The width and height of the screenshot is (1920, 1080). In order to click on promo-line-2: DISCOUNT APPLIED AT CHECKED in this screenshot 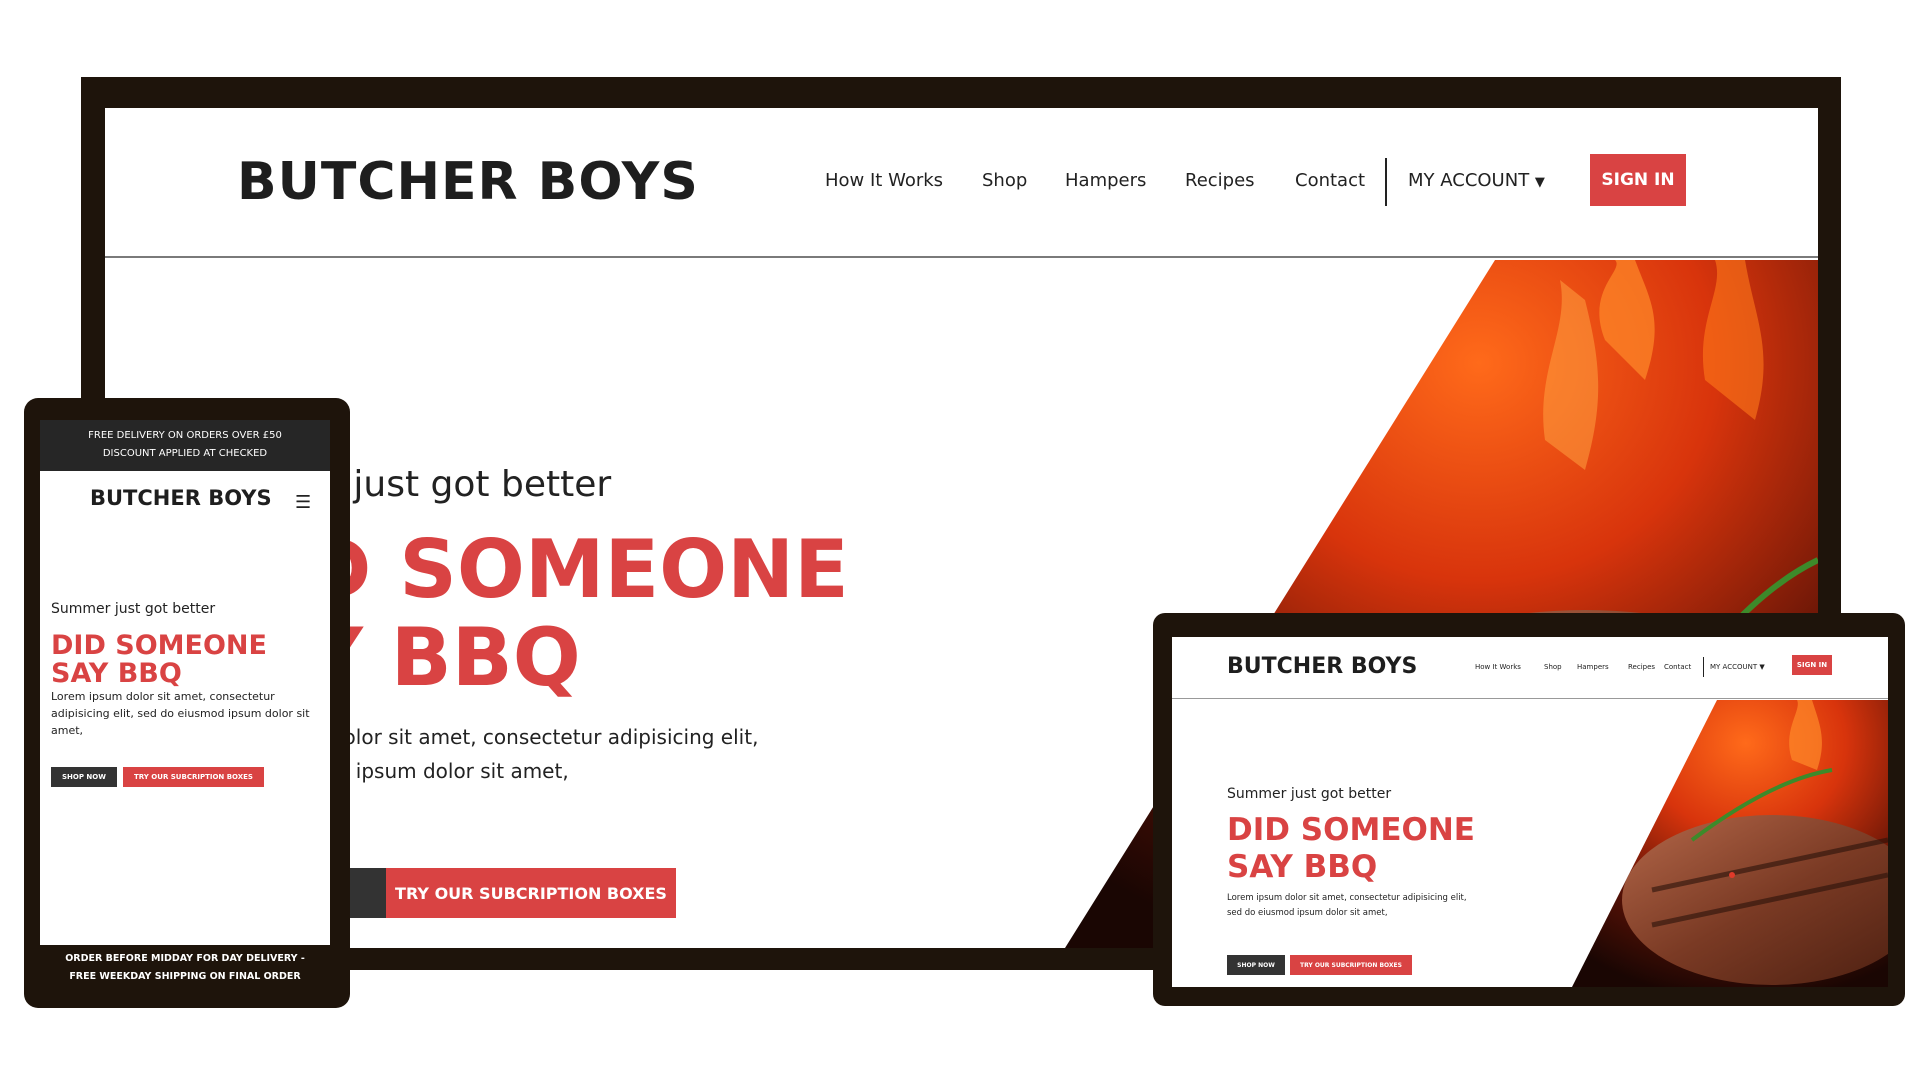, I will do `click(185, 453)`.